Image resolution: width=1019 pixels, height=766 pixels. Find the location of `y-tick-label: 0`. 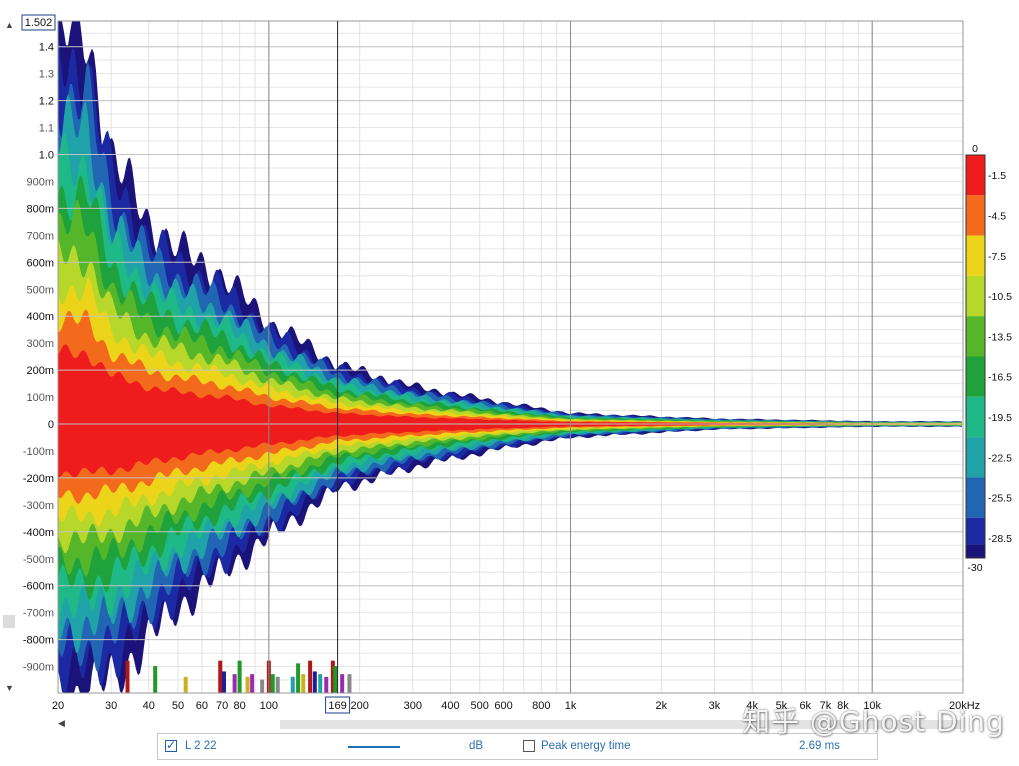

y-tick-label: 0 is located at coordinates (51, 425).